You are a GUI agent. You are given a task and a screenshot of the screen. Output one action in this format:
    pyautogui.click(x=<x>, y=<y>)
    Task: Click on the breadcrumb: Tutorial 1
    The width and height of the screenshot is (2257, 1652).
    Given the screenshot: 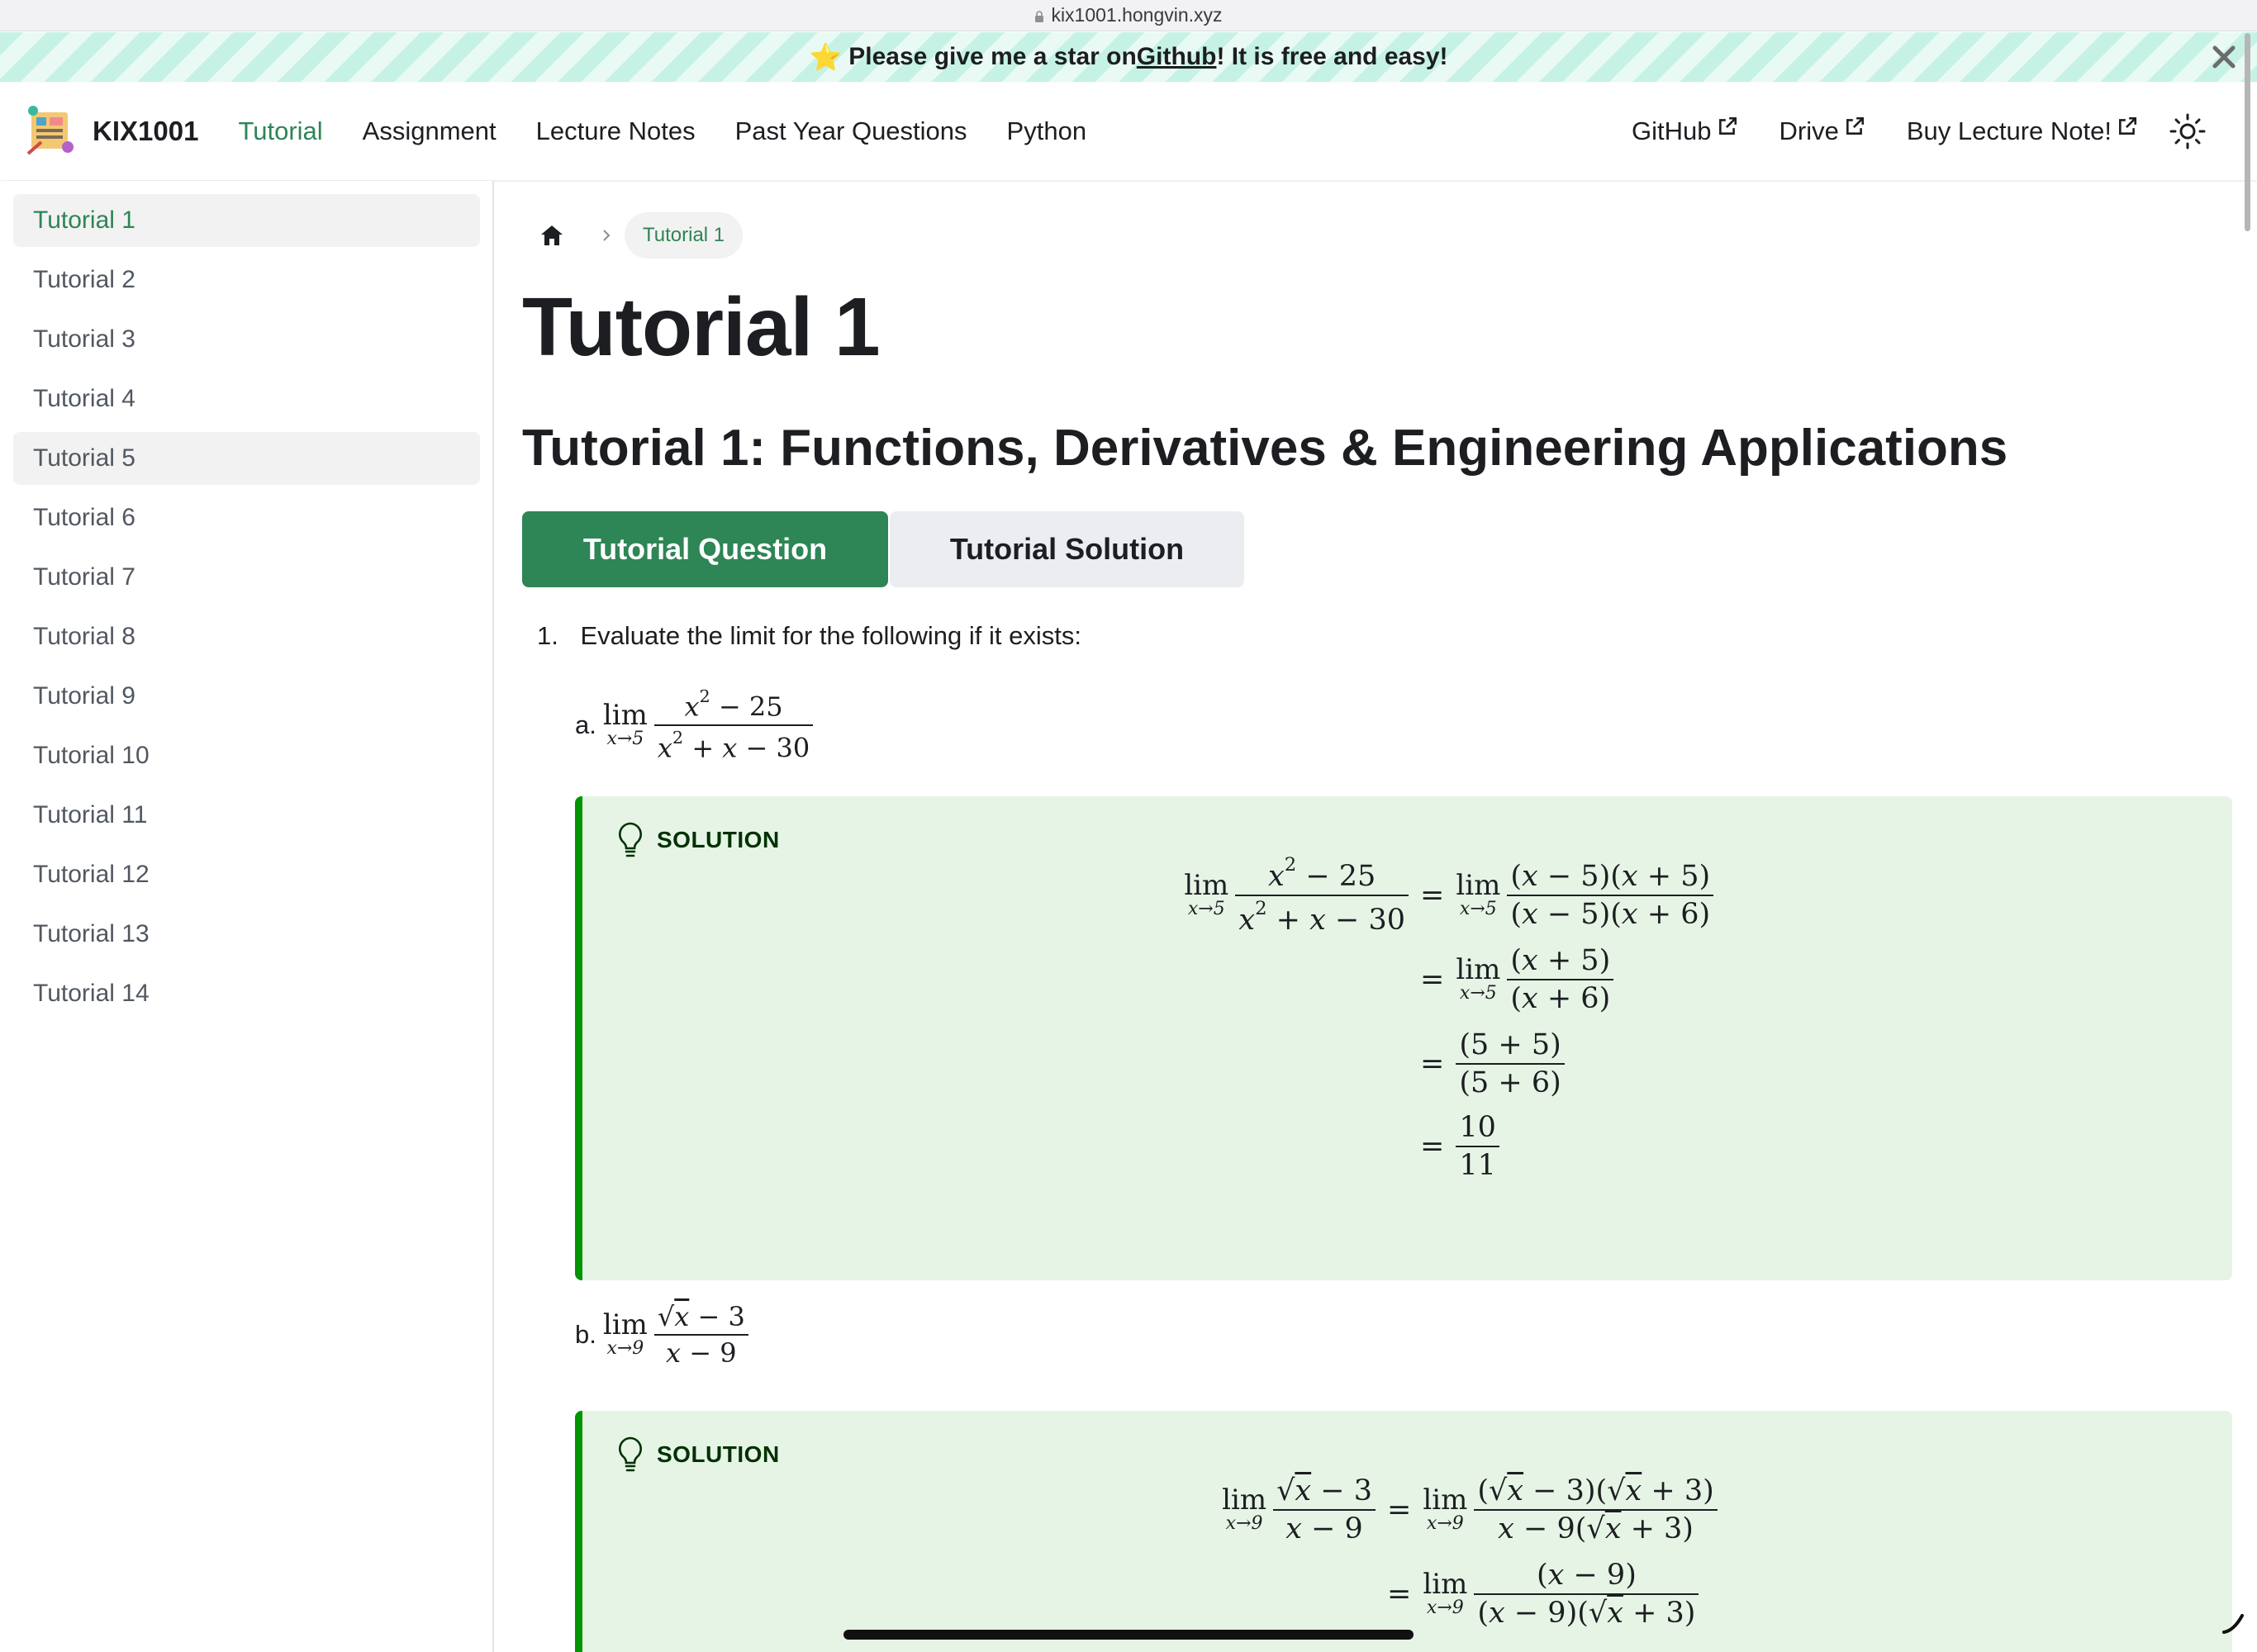 What is the action you would take?
    pyautogui.click(x=633, y=235)
    